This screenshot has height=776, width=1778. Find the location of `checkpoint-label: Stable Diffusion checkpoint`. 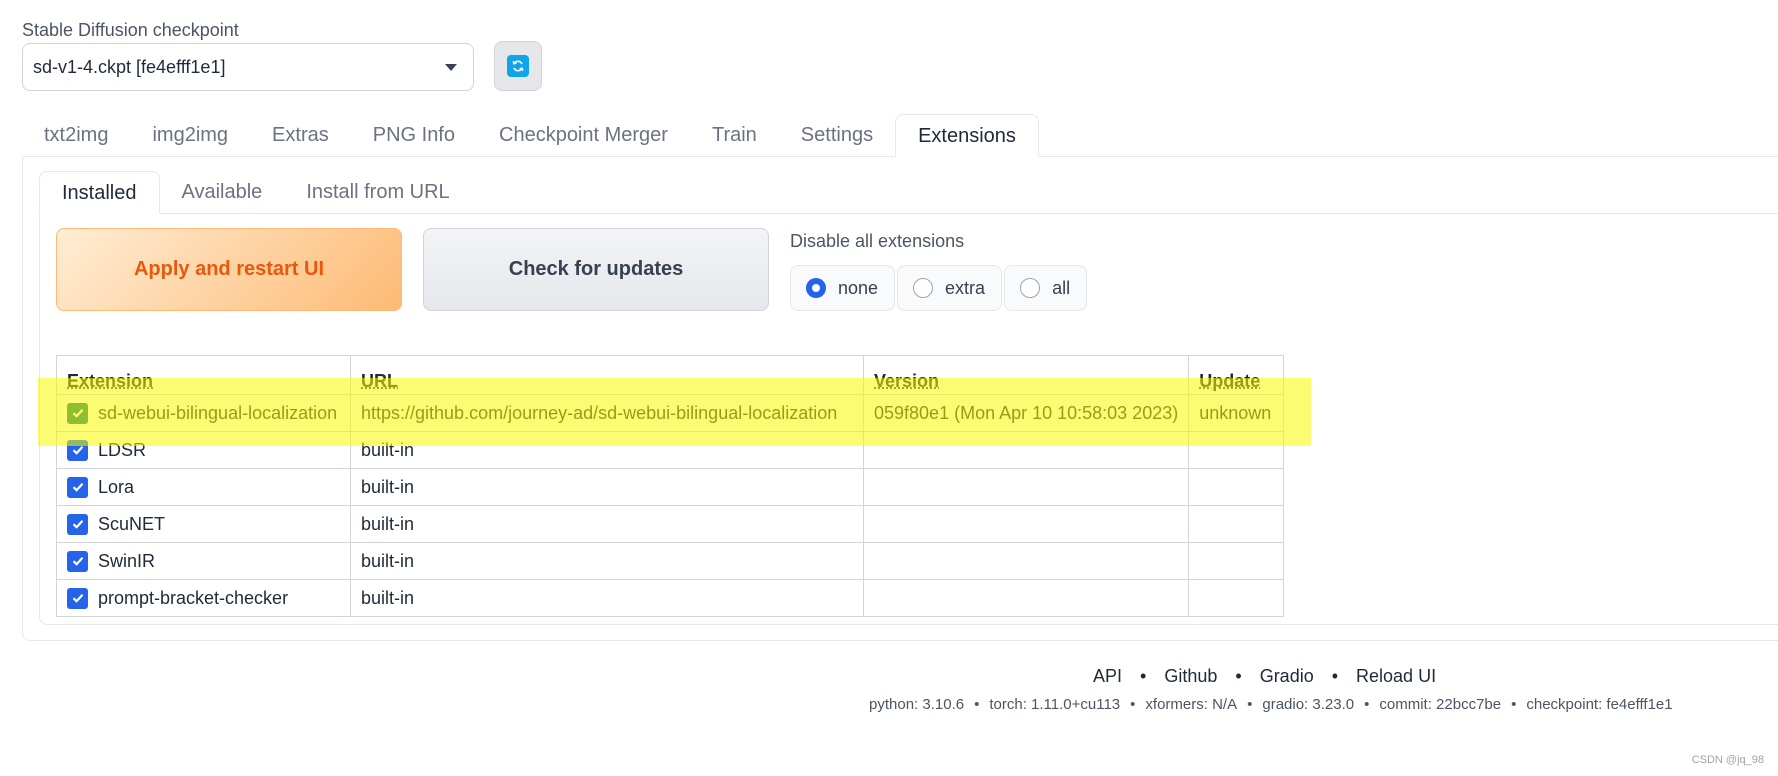

checkpoint-label: Stable Diffusion checkpoint is located at coordinates (130, 30).